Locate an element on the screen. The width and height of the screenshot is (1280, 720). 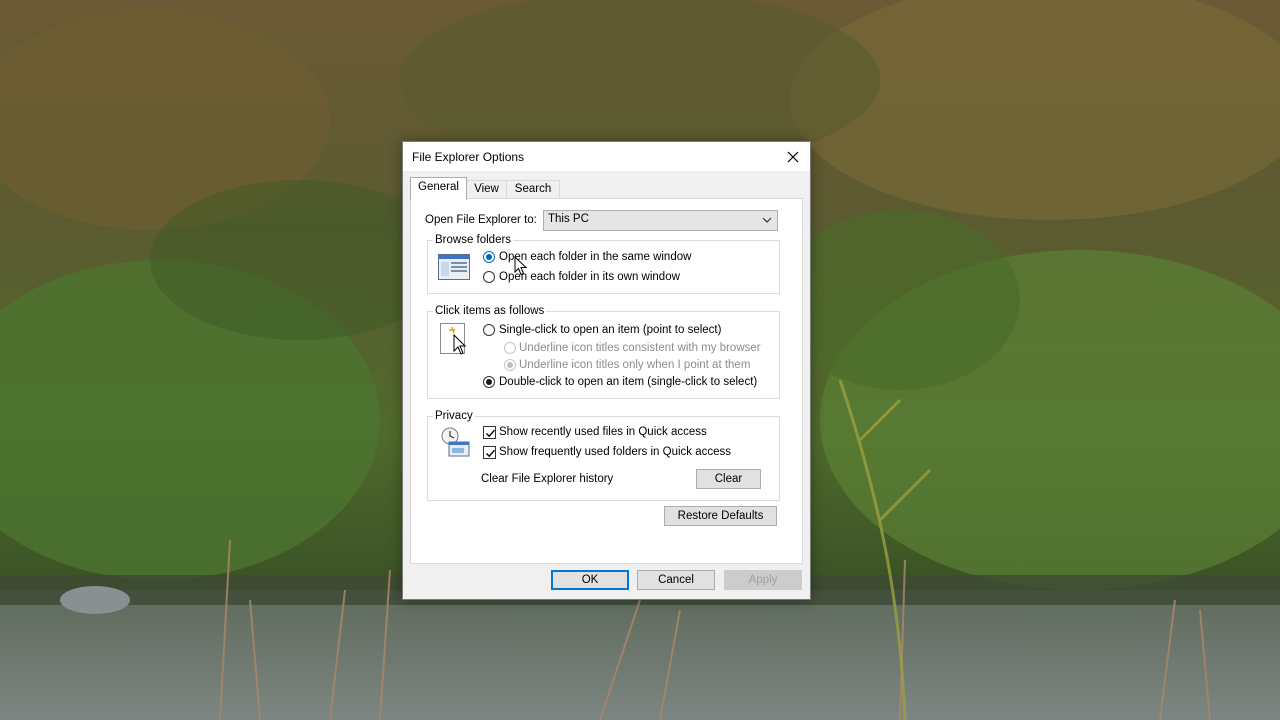
close-icon is located at coordinates (793, 156).